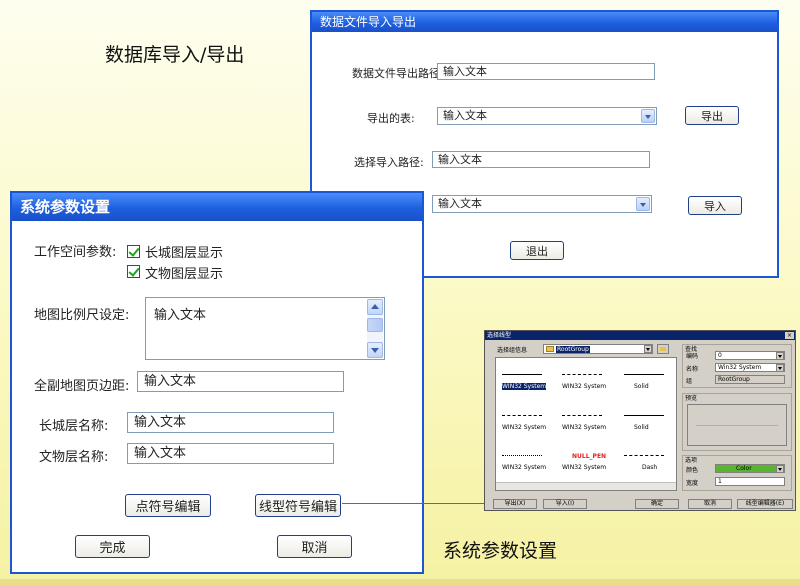 The width and height of the screenshot is (800, 585). What do you see at coordinates (398, 73) in the screenshot?
I see `export-path-label: 数据文件导出路径:` at bounding box center [398, 73].